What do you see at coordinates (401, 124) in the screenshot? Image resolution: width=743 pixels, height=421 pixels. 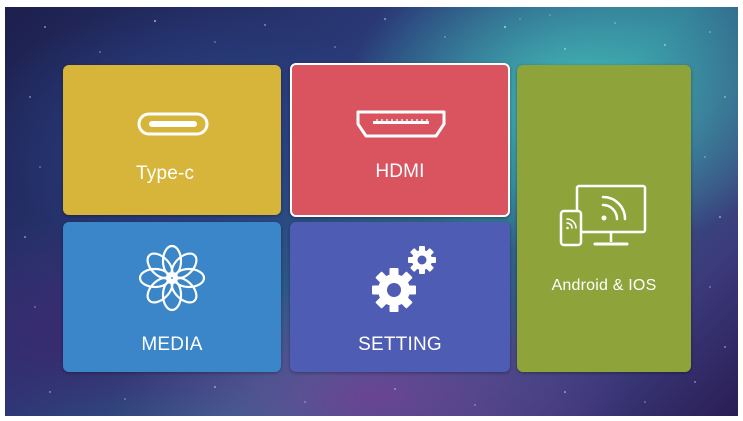 I see `hdmi-port-icon` at bounding box center [401, 124].